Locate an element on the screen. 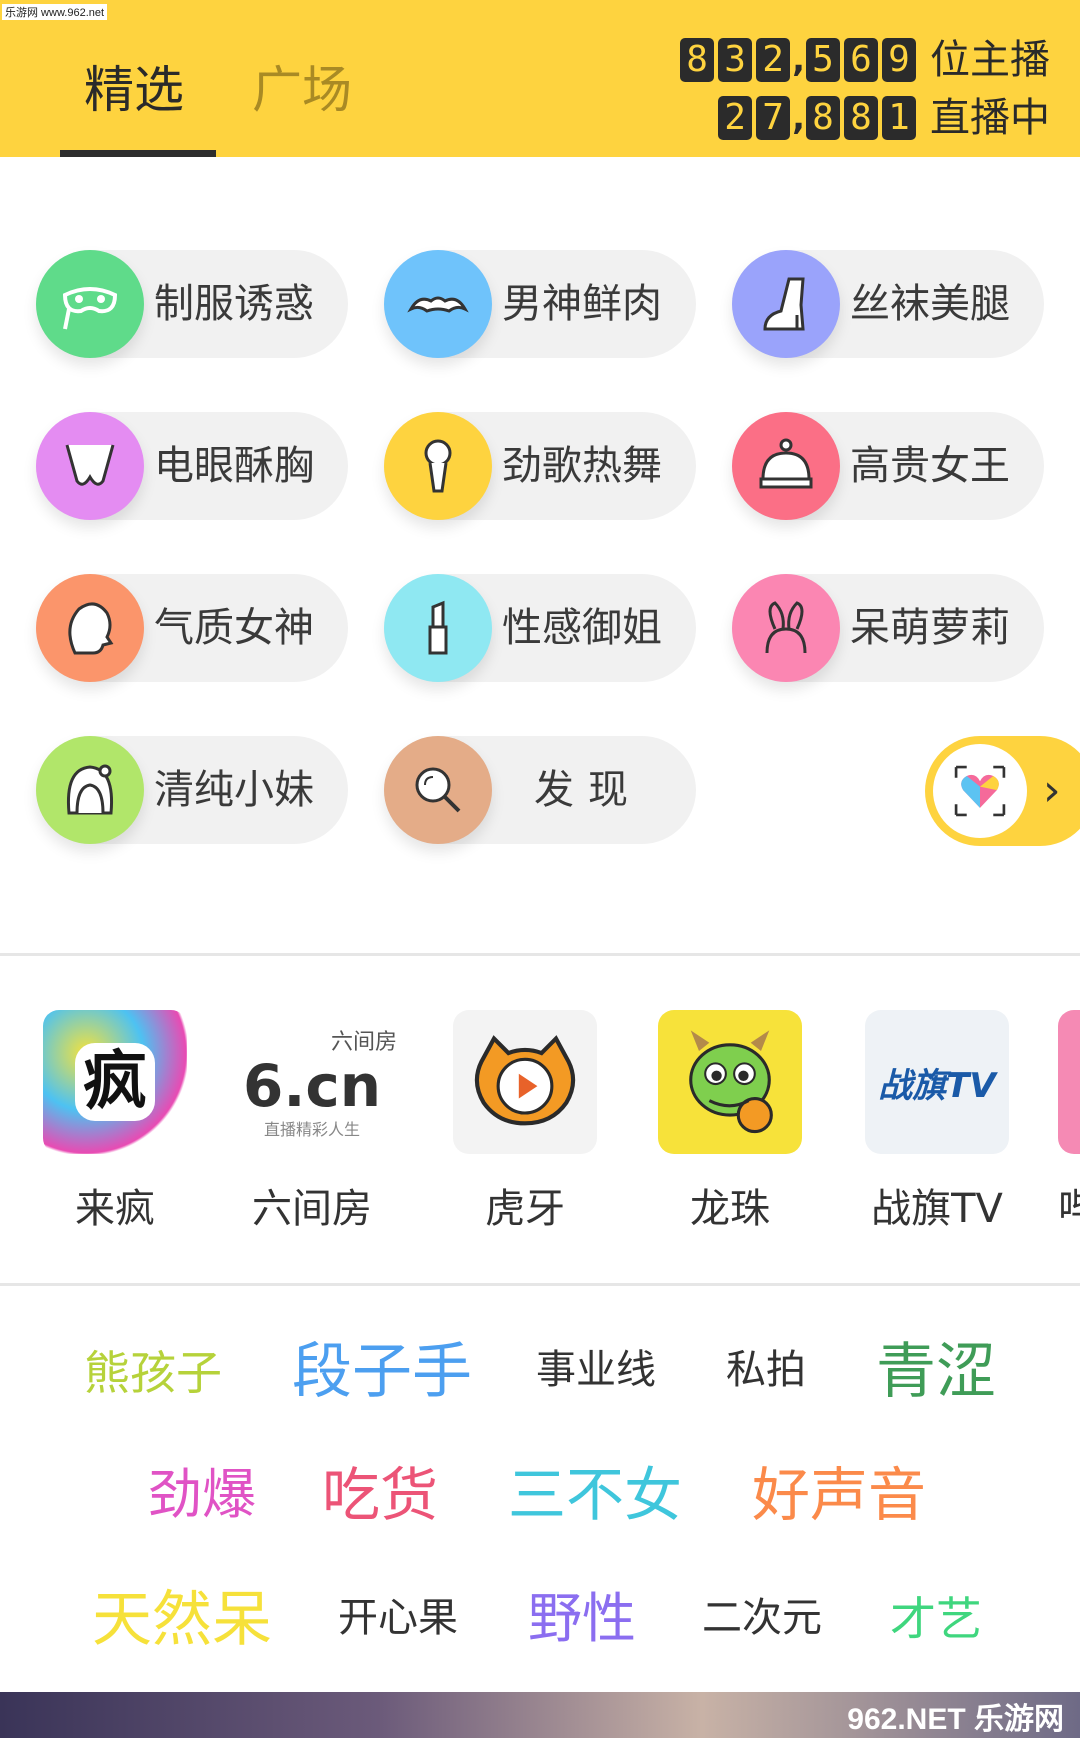 This screenshot has width=1080, height=1738. platform-huya: 虎牙 is located at coordinates (525, 1122).